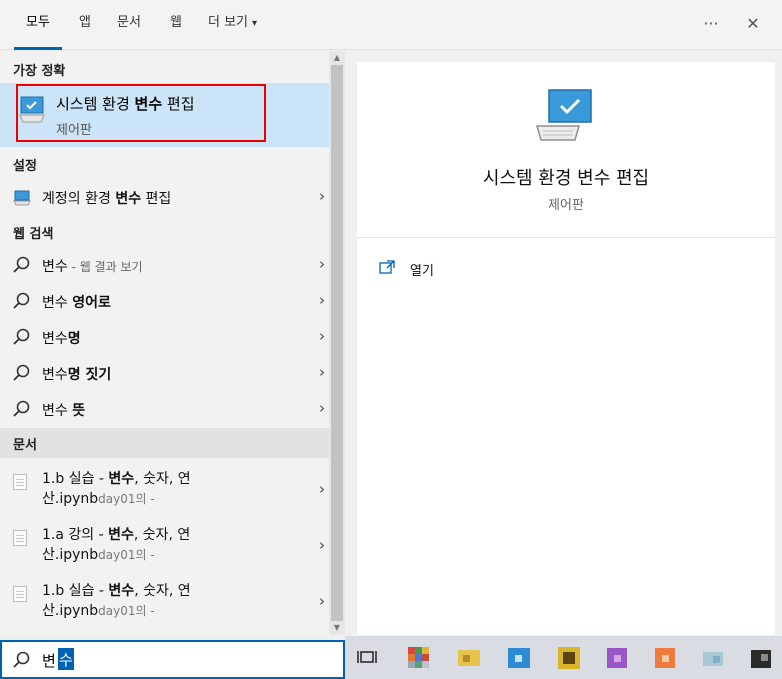 This screenshot has height=679, width=782. I want to click on scroll-thumb, so click(337, 343).